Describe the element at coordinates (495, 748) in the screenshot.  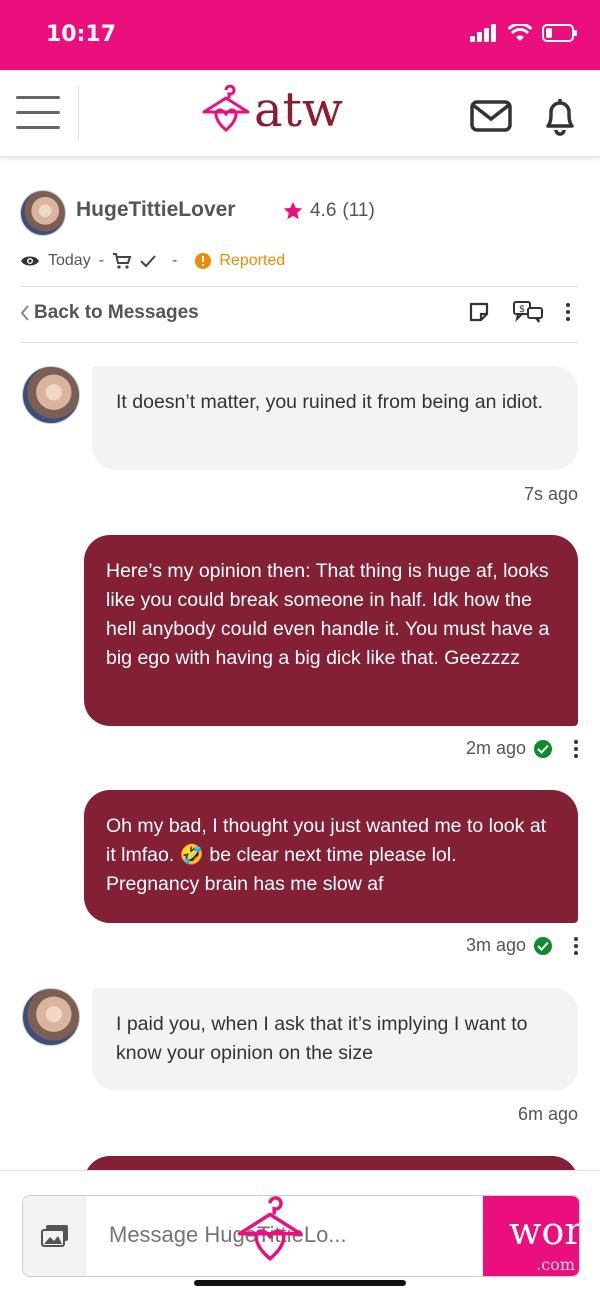
I see `timestamp: 2m ago` at that location.